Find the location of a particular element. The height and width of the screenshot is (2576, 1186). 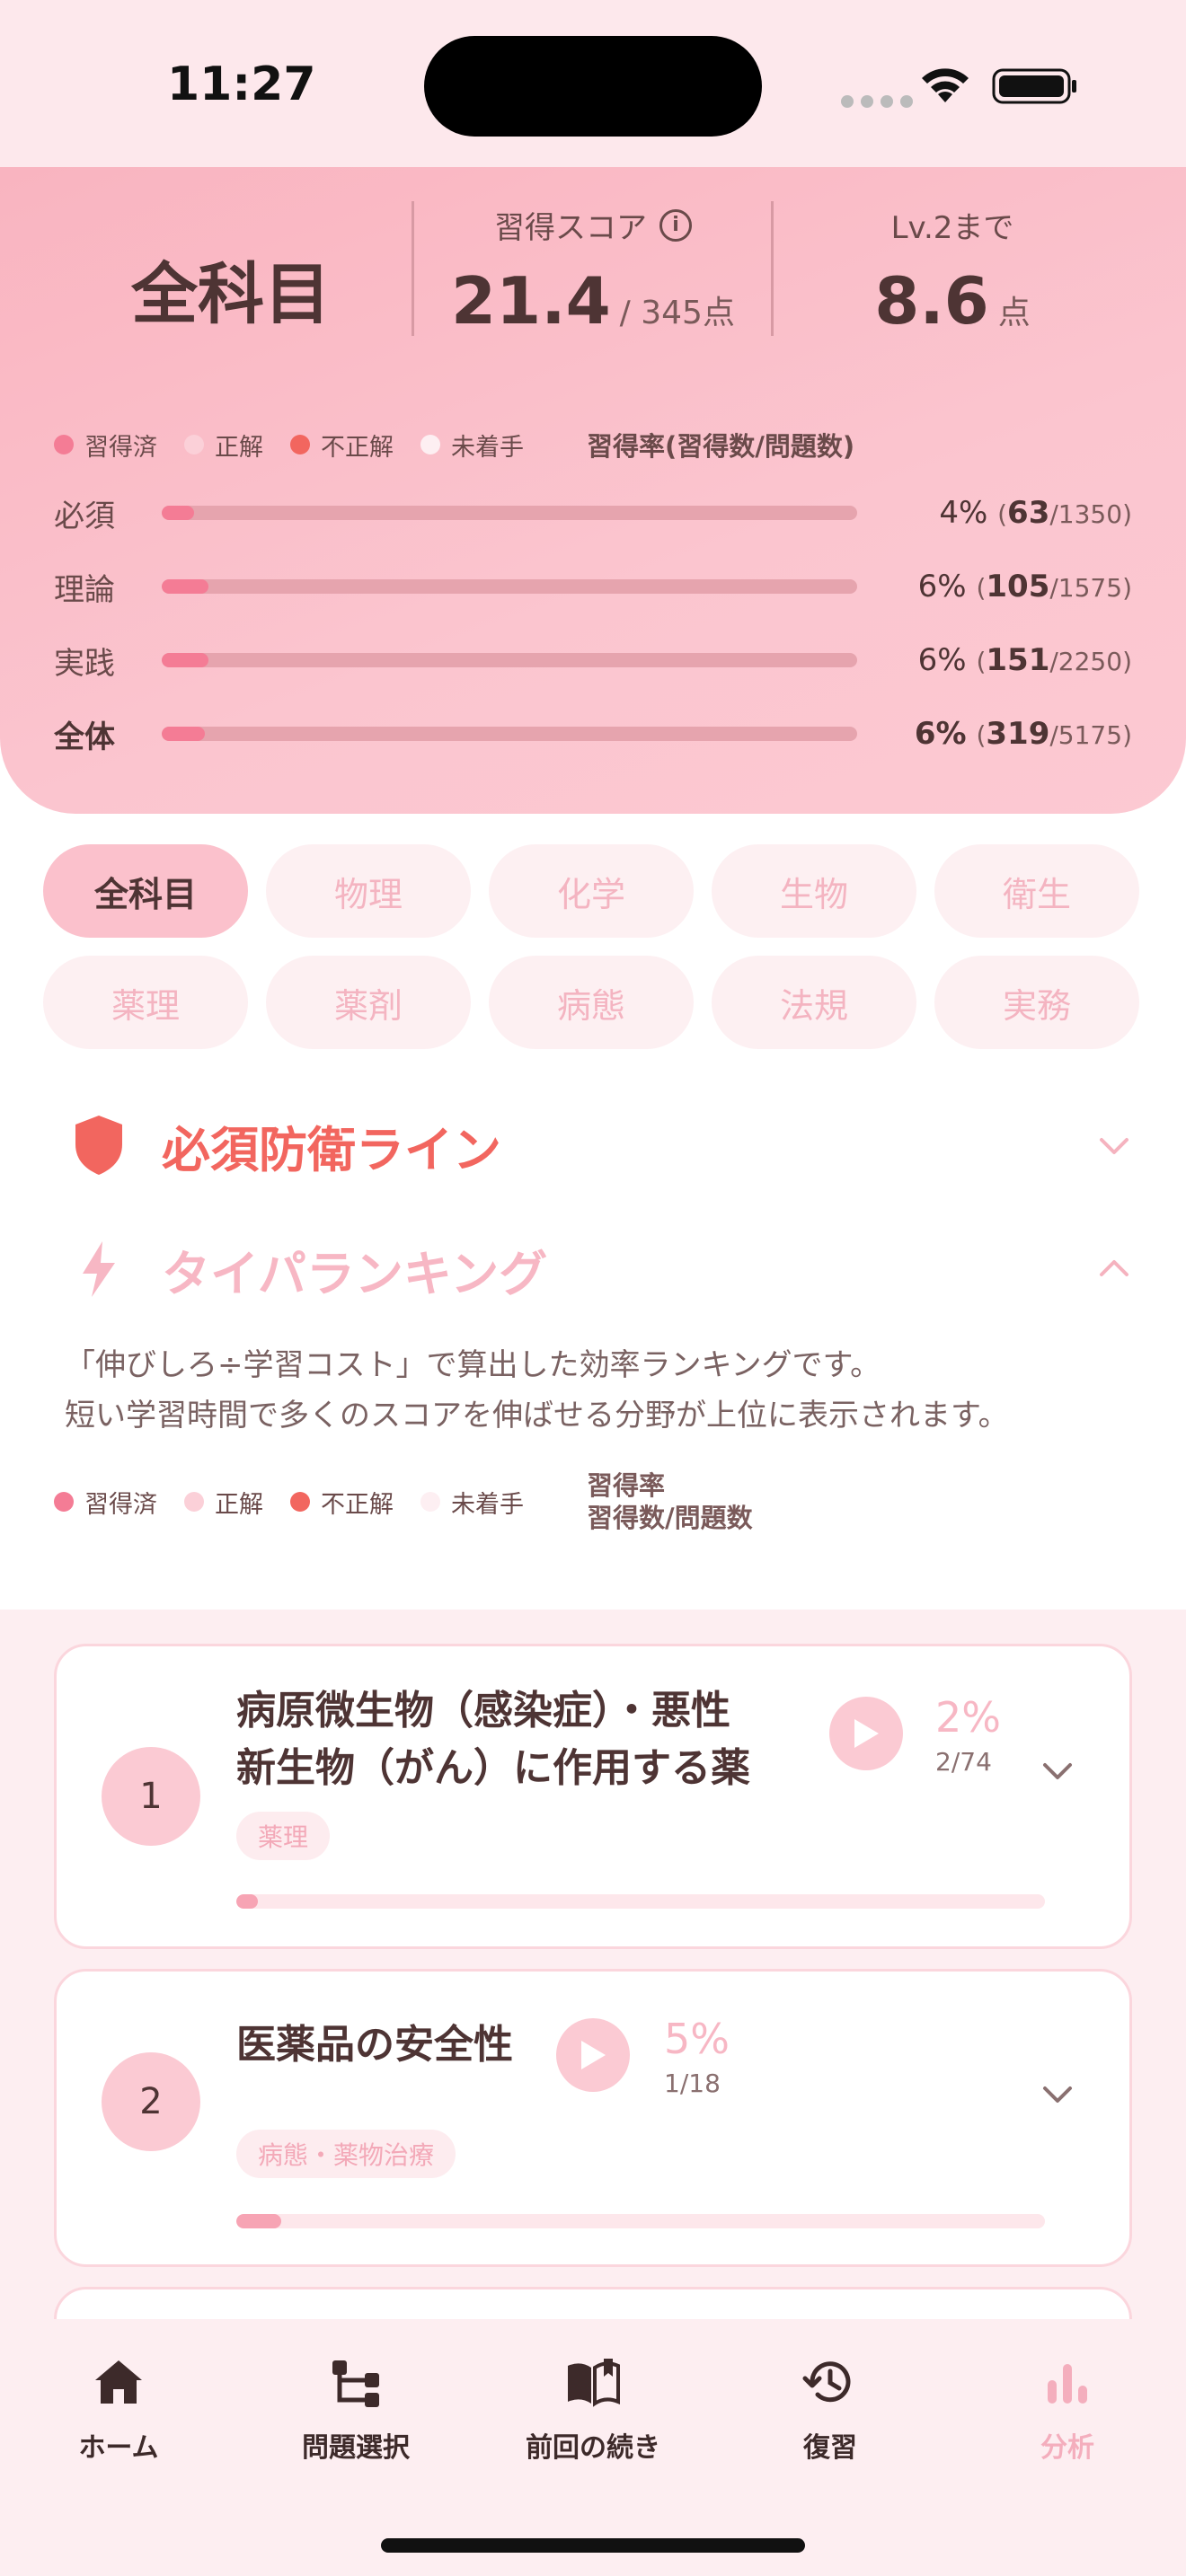

row-done: 63 is located at coordinates (1028, 513).